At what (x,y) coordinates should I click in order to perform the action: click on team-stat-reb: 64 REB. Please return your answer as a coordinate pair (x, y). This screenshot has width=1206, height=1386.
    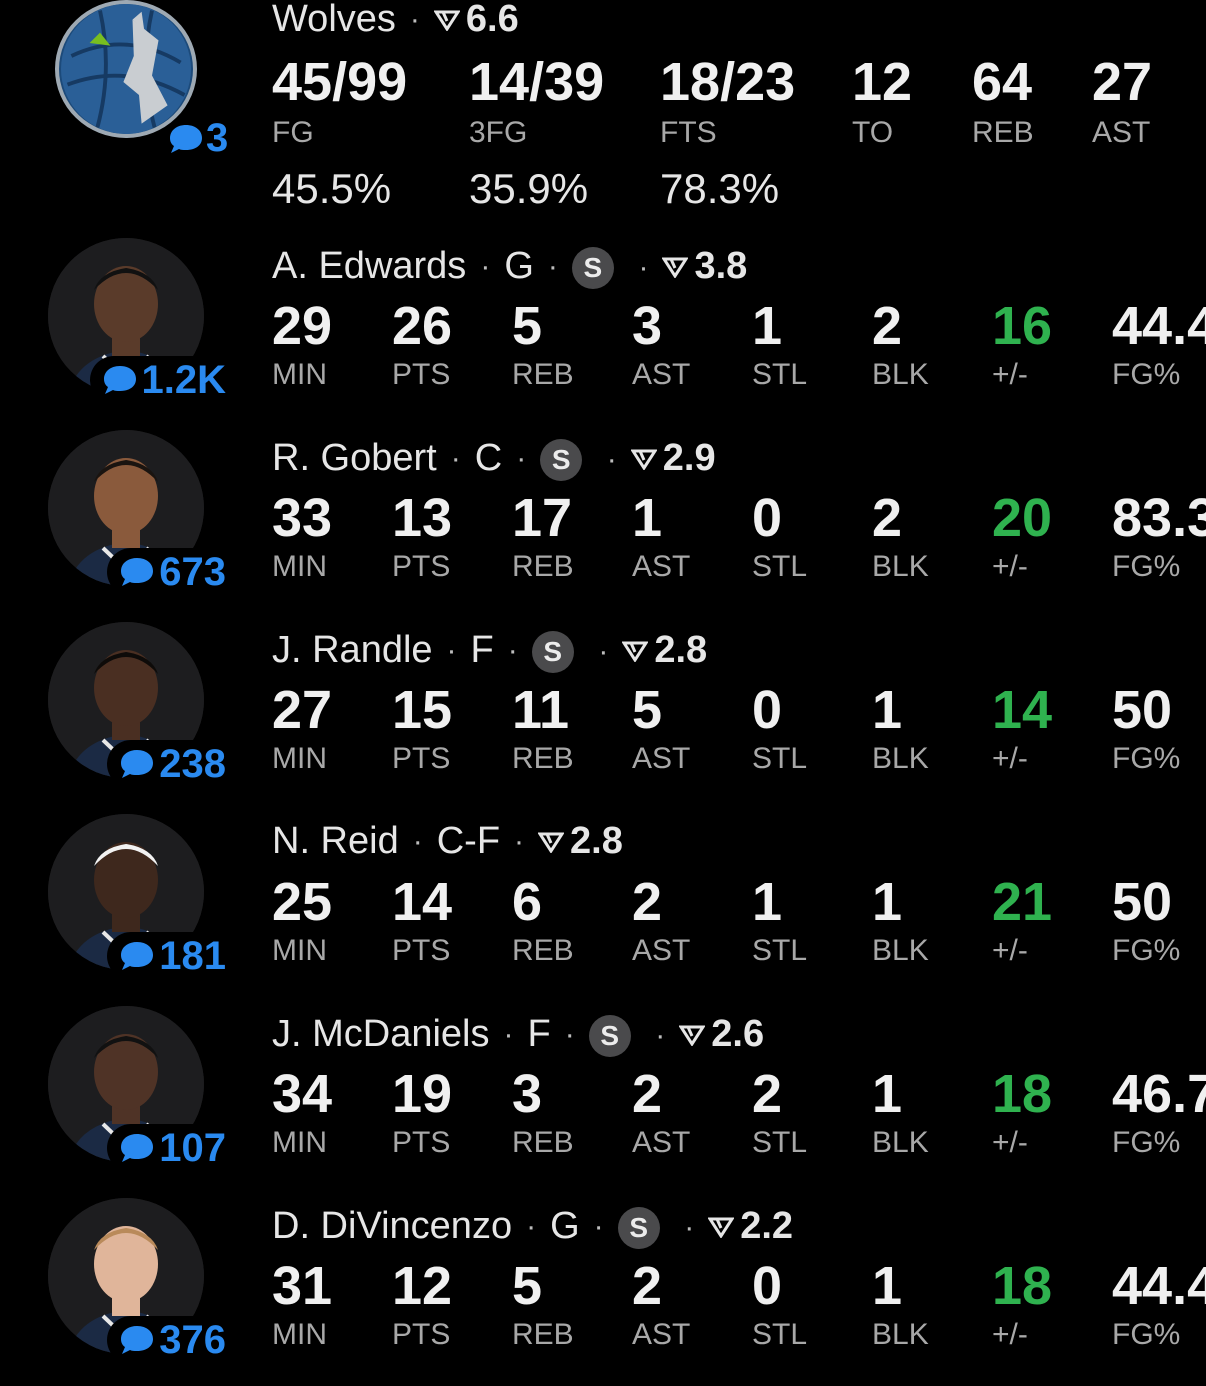
    Looking at the image, I should click on (1003, 101).